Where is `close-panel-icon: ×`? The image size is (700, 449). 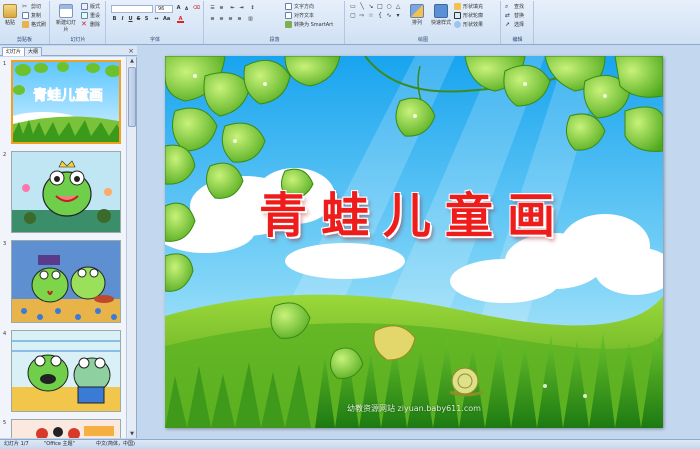 close-panel-icon: × is located at coordinates (131, 51).